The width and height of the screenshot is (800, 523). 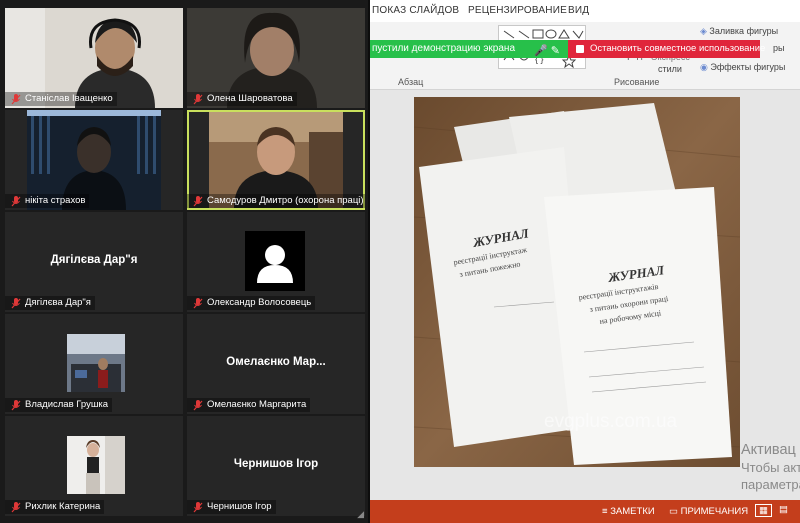 What do you see at coordinates (547, 50) in the screenshot?
I see `mic-icon: 🎤 ✎` at bounding box center [547, 50].